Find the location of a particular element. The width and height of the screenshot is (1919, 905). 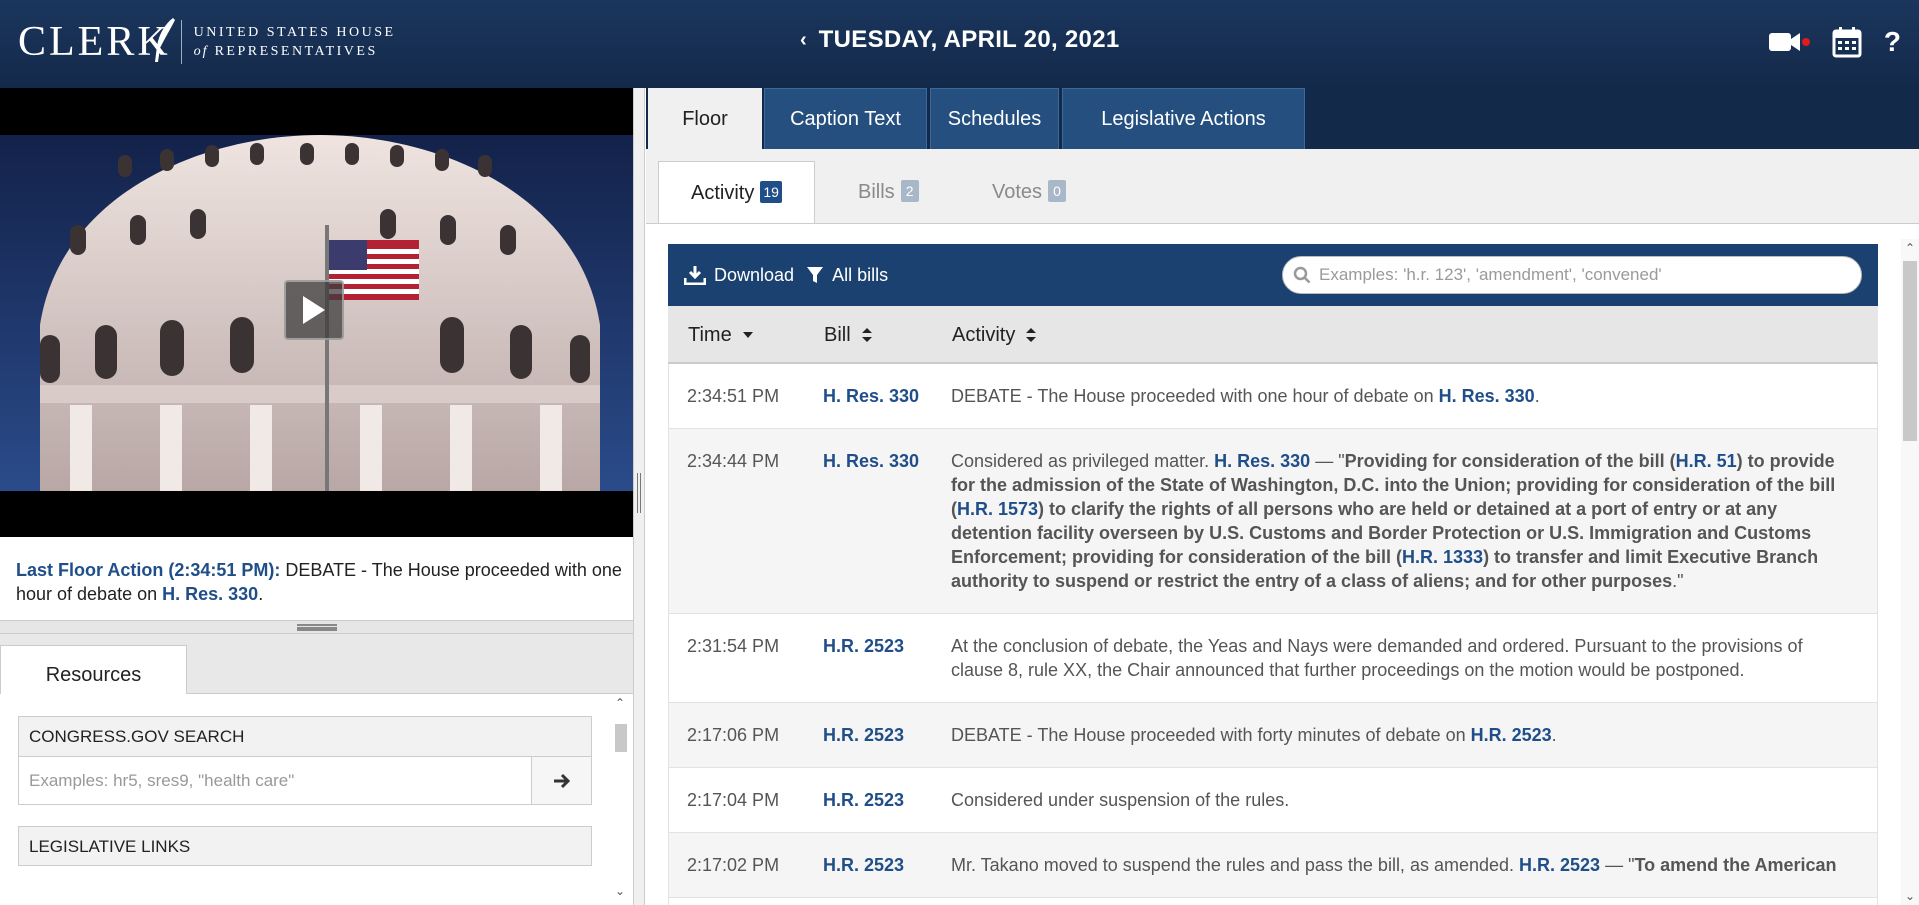

logo-wordmark: CLERK is located at coordinates (94, 42).